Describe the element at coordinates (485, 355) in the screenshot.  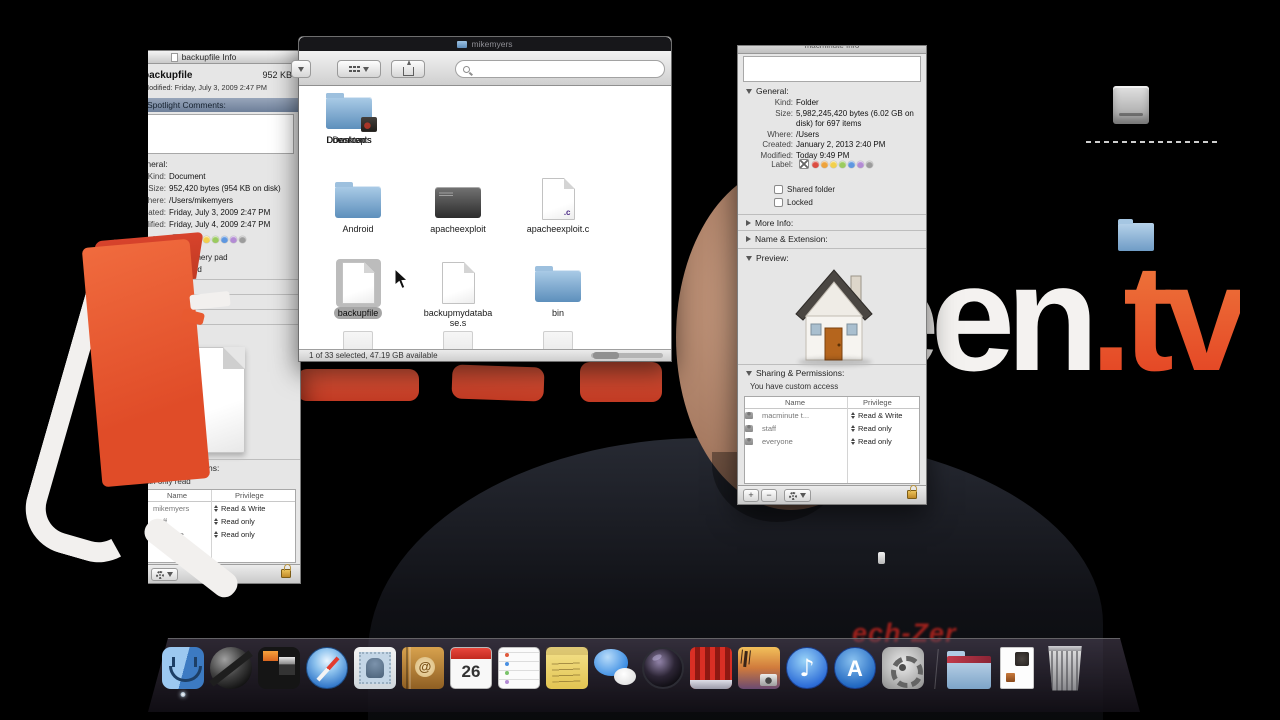
I see `status-bar: 1 of 33 selected, 47.19 GB available` at that location.